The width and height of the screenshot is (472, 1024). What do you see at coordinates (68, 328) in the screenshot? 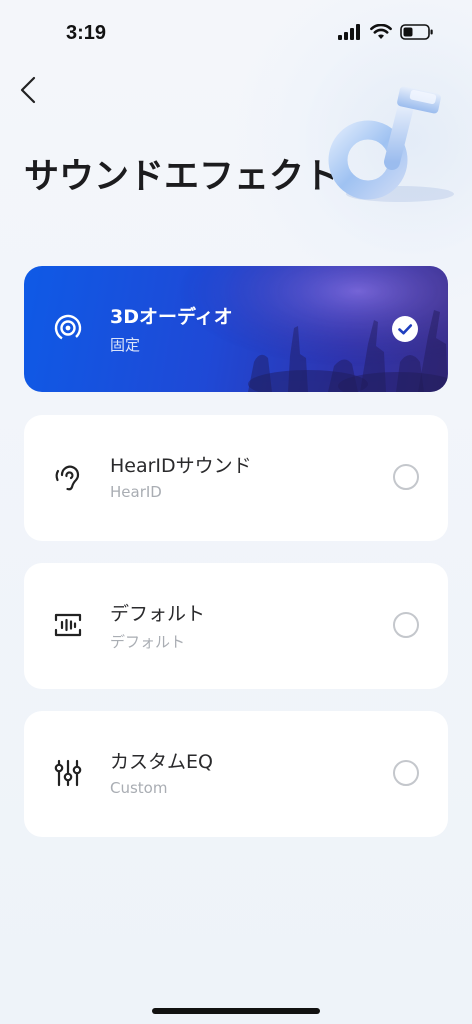
I see `3d-audio-icon` at bounding box center [68, 328].